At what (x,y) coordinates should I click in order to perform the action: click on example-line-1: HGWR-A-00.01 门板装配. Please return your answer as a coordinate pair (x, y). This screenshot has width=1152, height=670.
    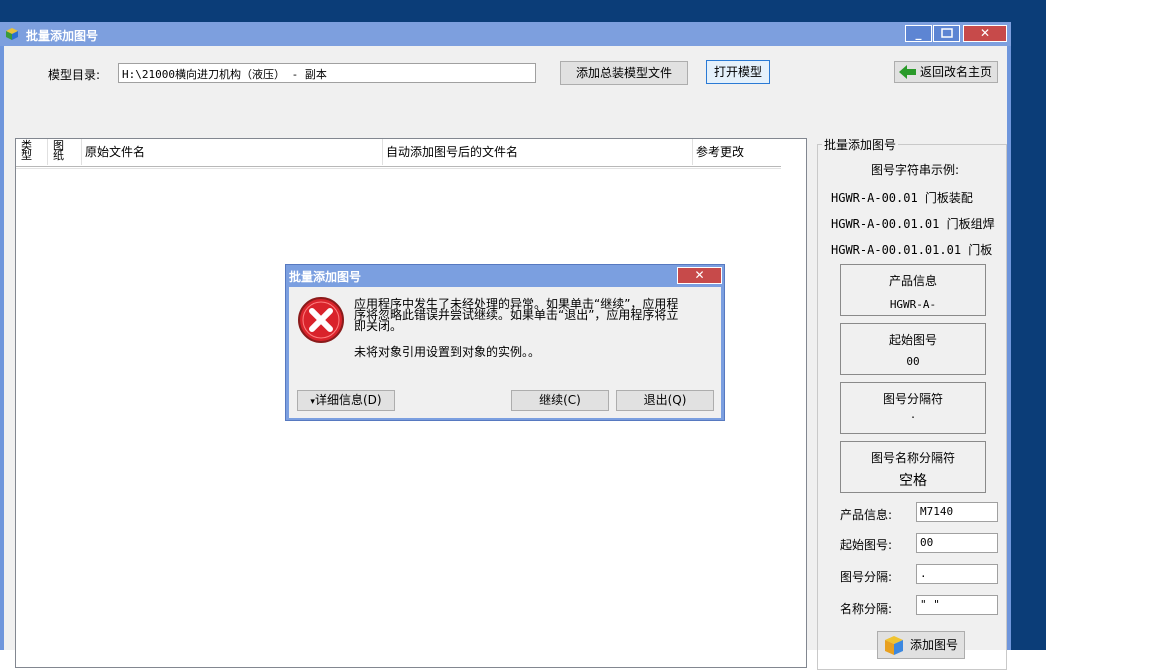
    Looking at the image, I should click on (902, 198).